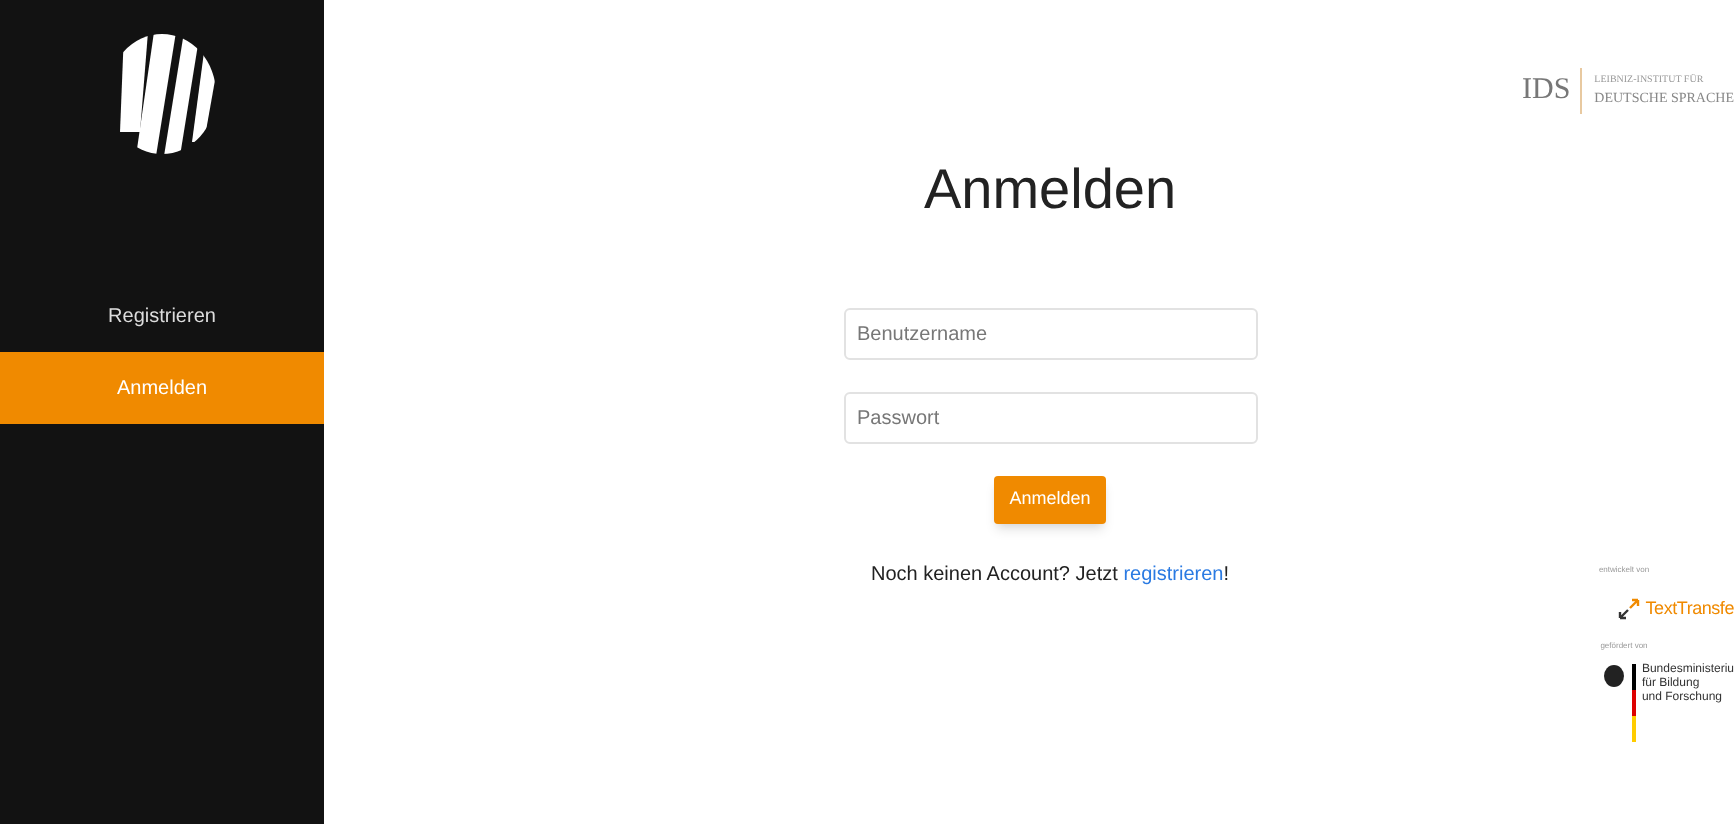 This screenshot has height=824, width=1734. What do you see at coordinates (1050, 334) in the screenshot?
I see `username-field: Benutzername` at bounding box center [1050, 334].